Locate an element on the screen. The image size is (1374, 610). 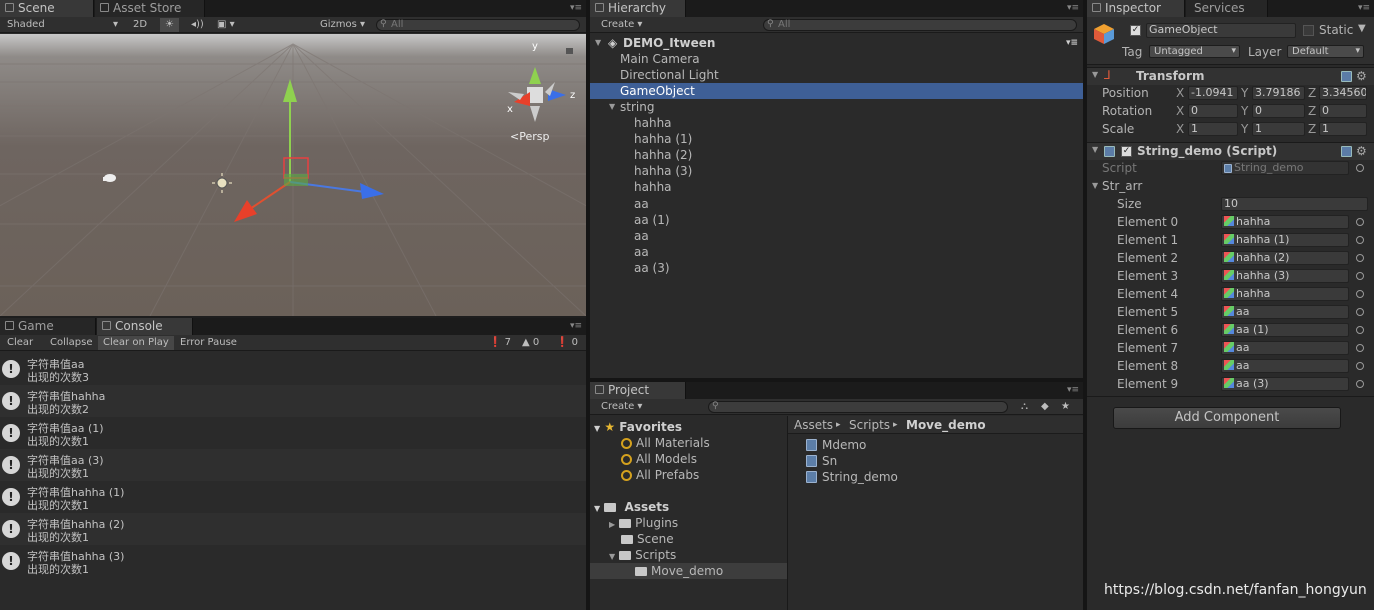
static-checkbox is located at coordinates (1308, 30).